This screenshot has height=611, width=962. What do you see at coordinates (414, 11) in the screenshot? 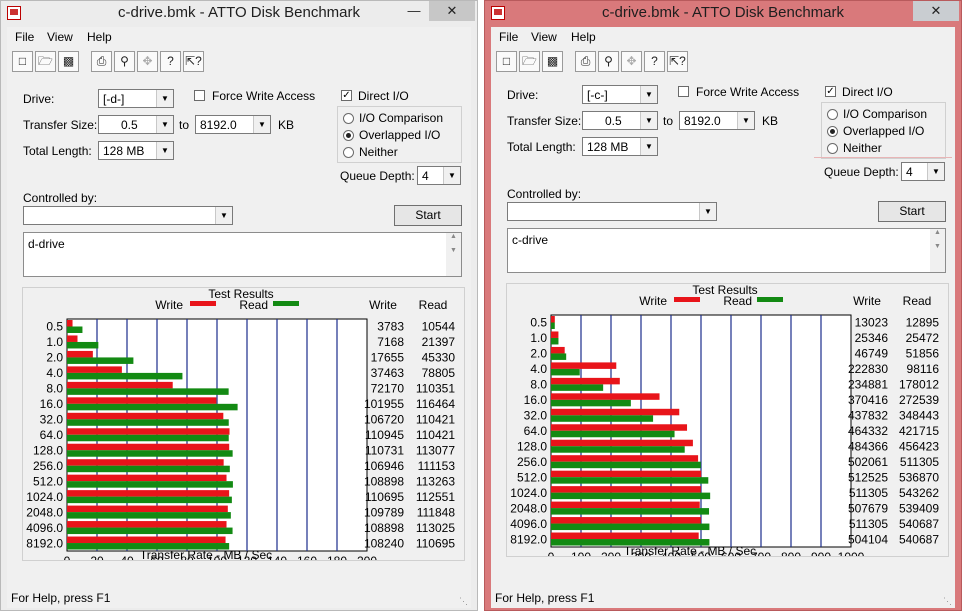
I see `minimize-icon: —` at bounding box center [414, 11].